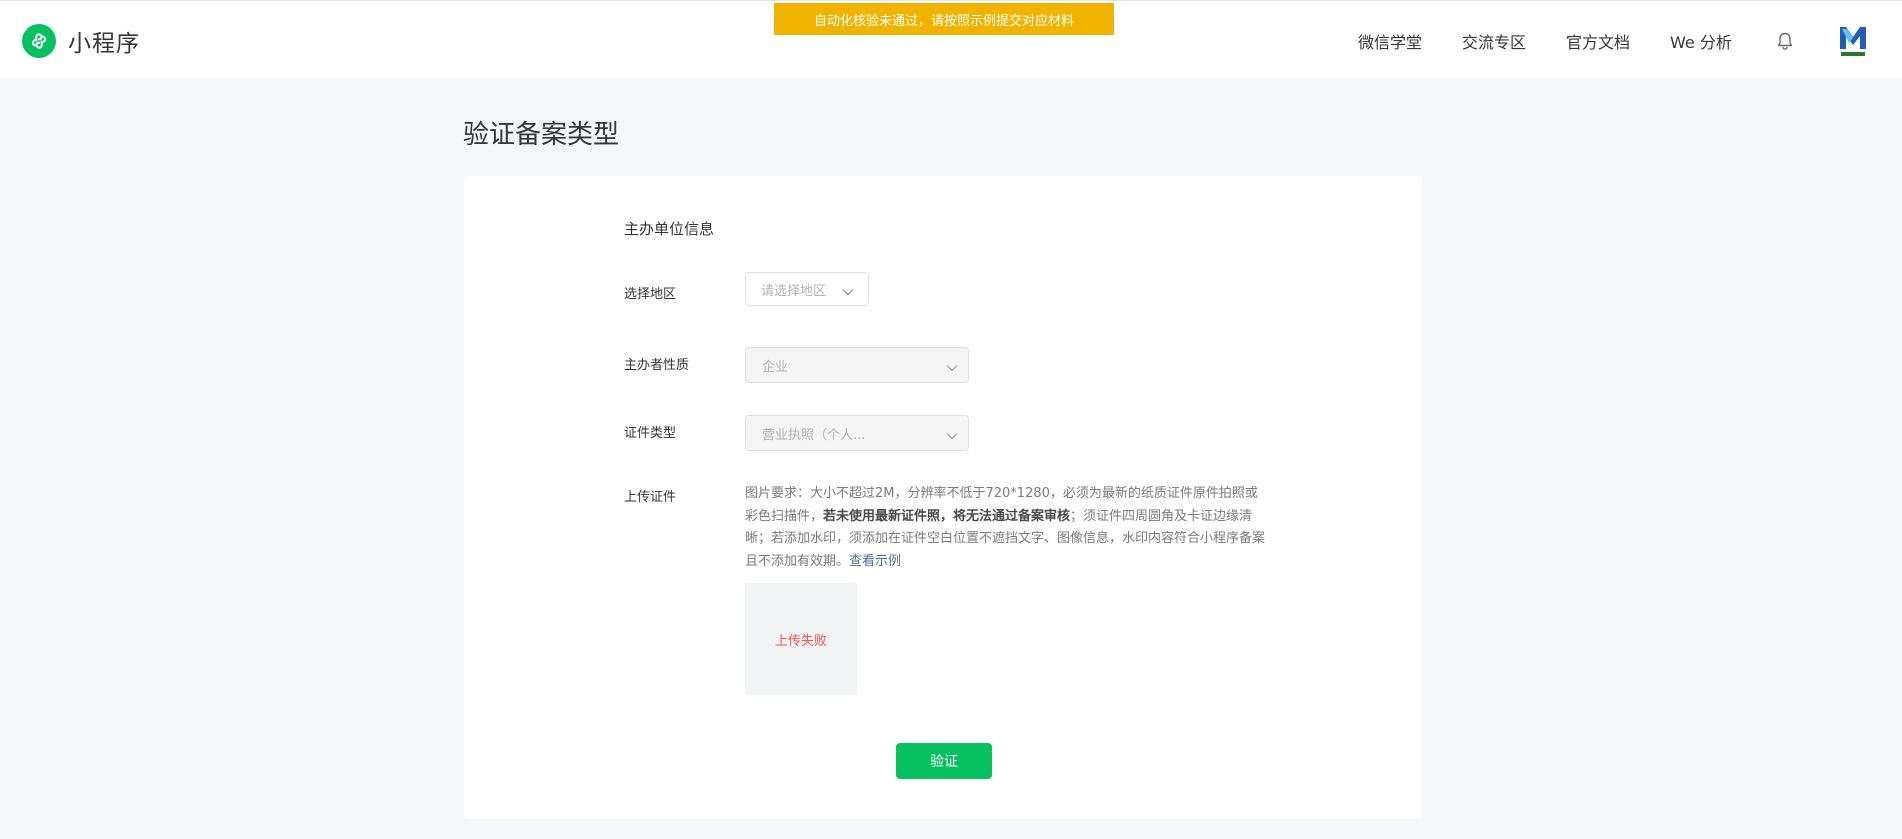 The width and height of the screenshot is (1902, 839). Describe the element at coordinates (650, 433) in the screenshot. I see `cert-type-label: 证件类型` at that location.